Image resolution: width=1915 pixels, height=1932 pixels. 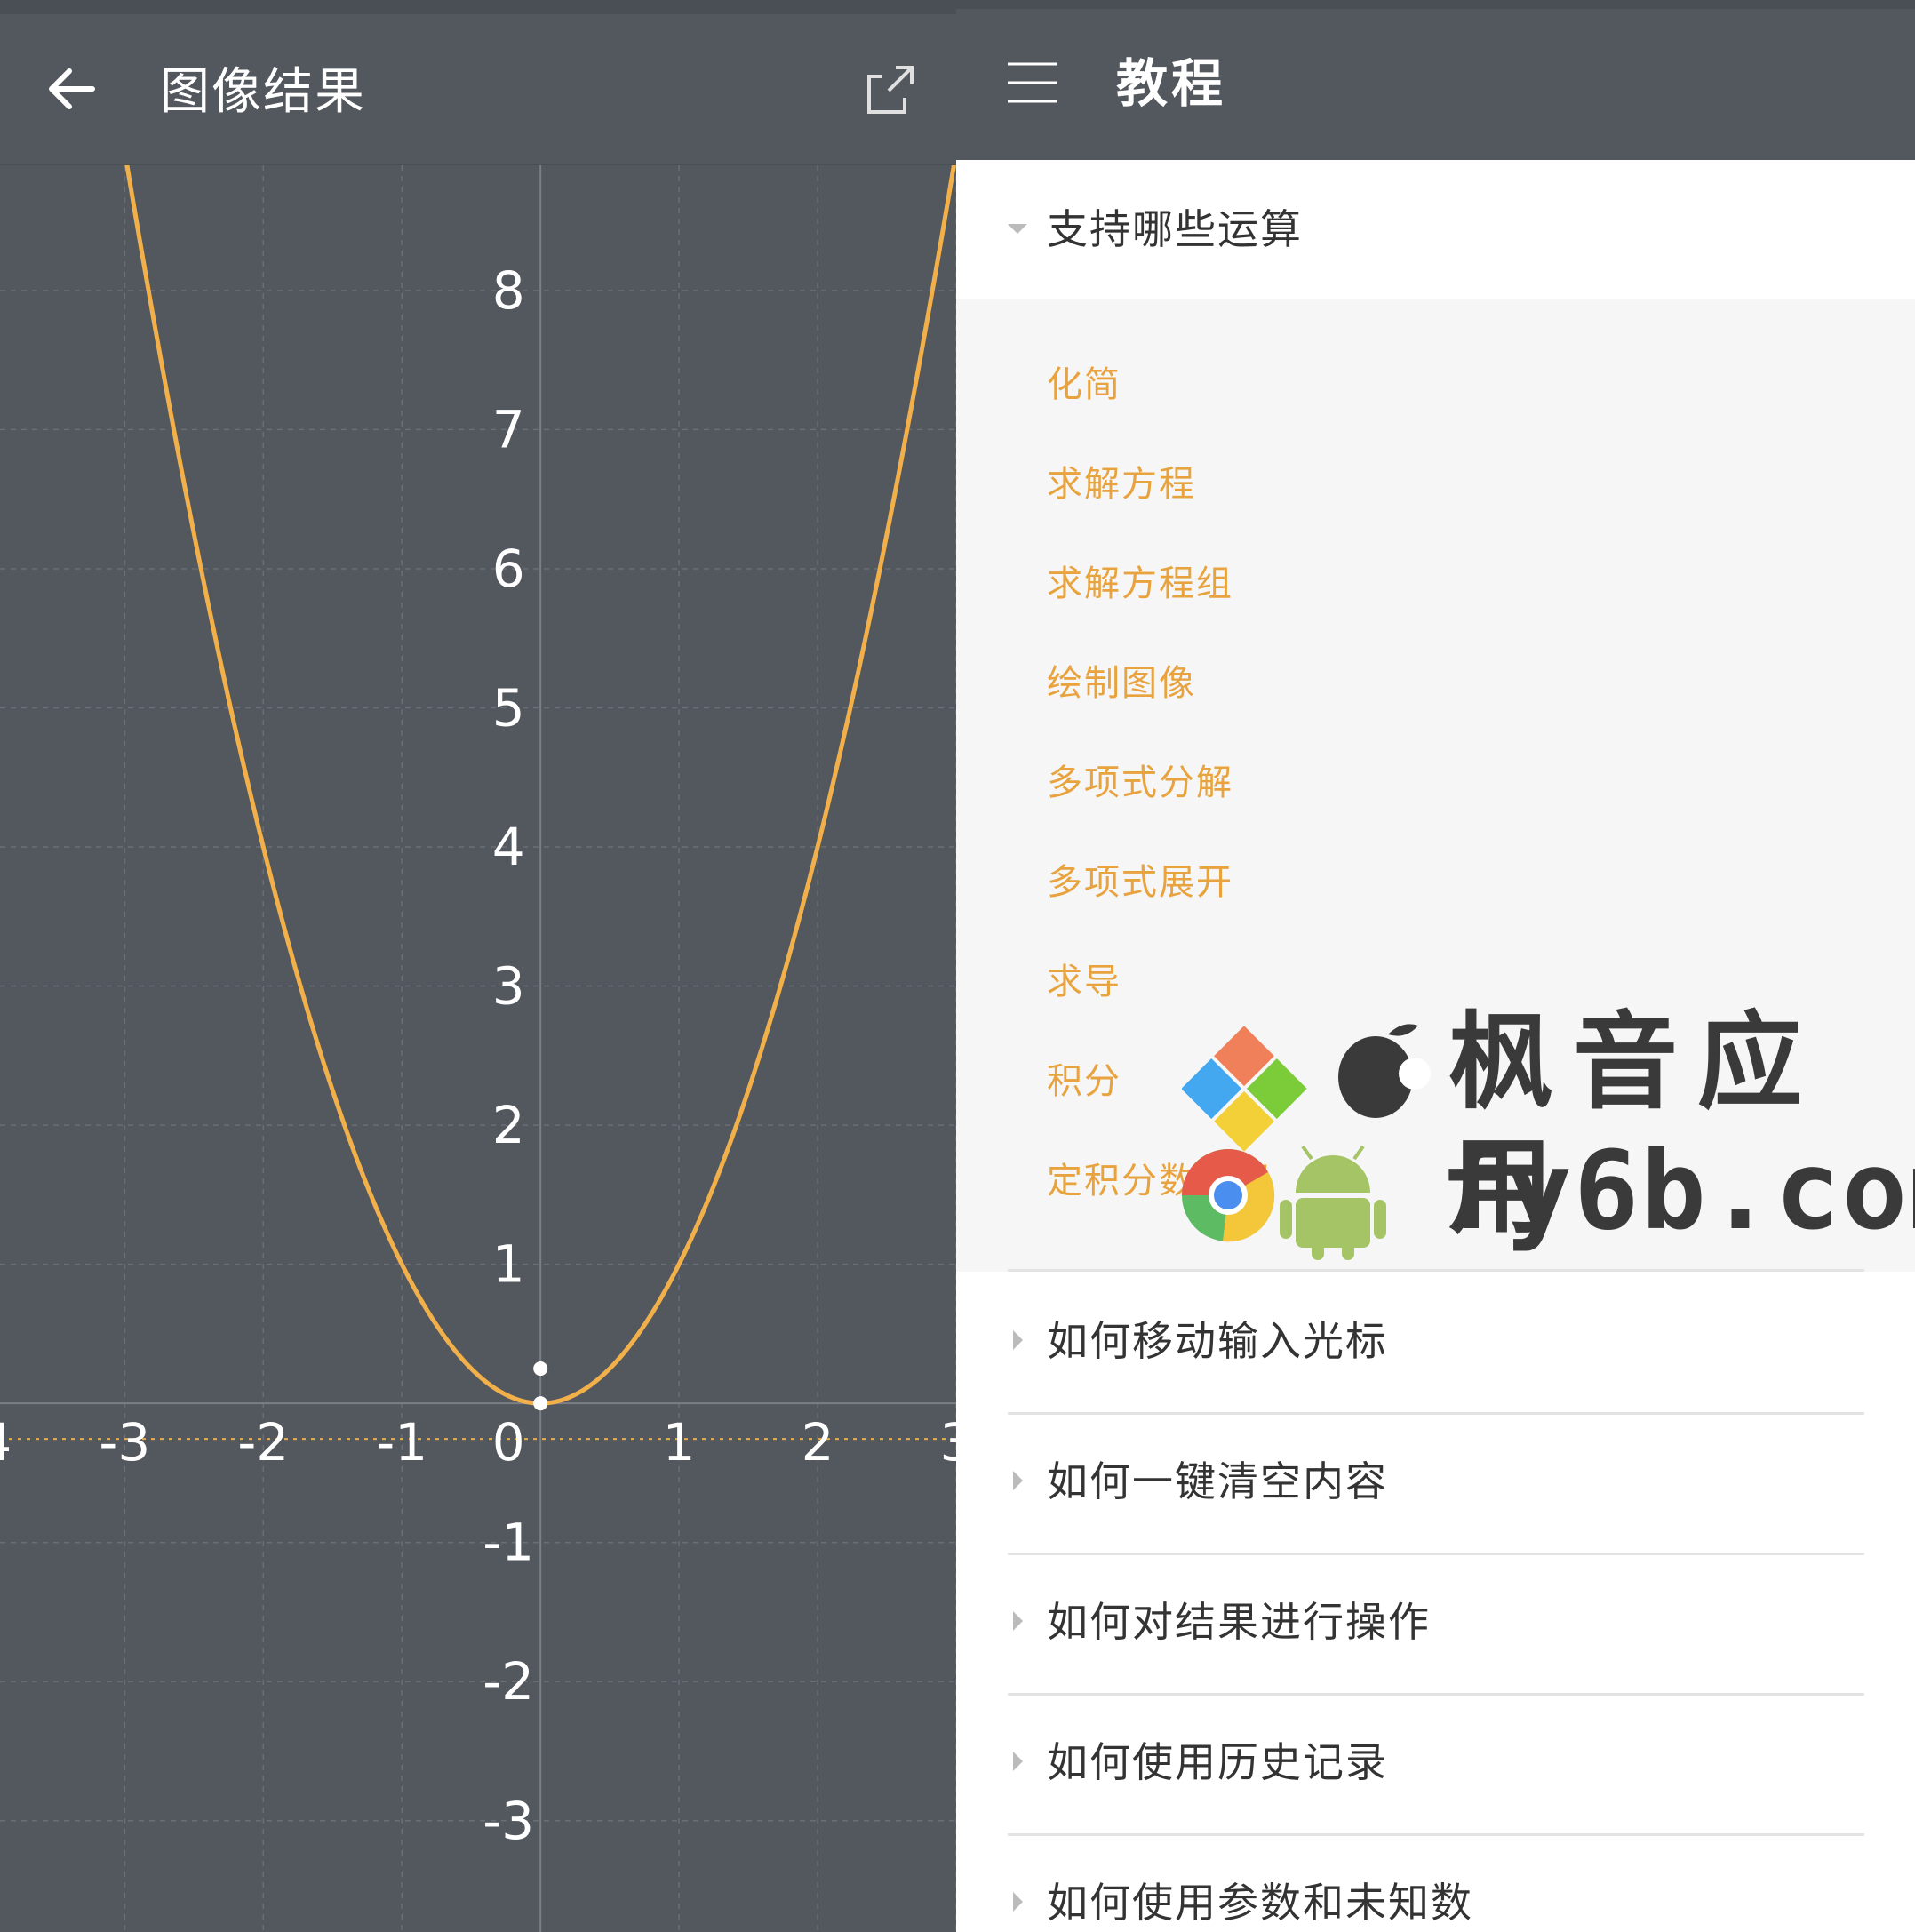 What do you see at coordinates (1084, 395) in the screenshot?
I see `operation-simplify: 化简` at bounding box center [1084, 395].